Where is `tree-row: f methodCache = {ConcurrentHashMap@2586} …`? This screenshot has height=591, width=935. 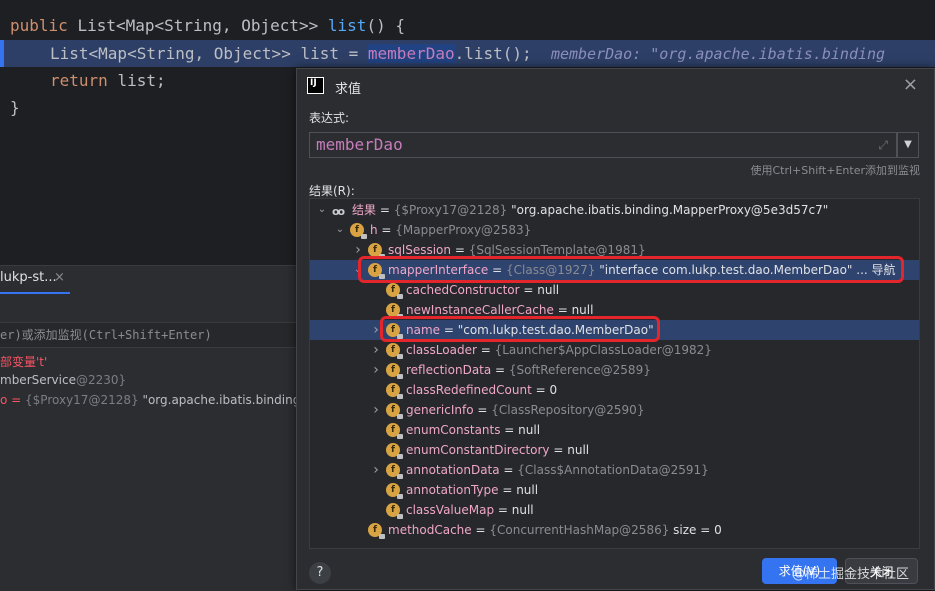
tree-row: f methodCache = {ConcurrentHashMap@2586} … is located at coordinates (614, 530).